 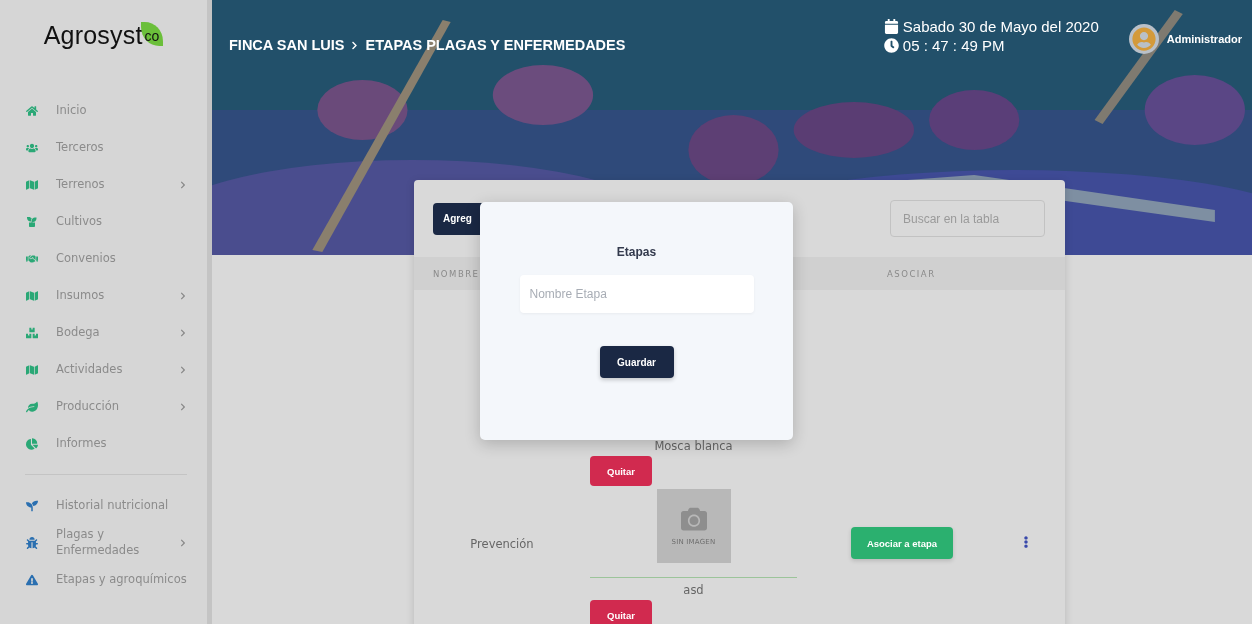 I want to click on sidebar-item: Insumos, so click(x=103, y=295).